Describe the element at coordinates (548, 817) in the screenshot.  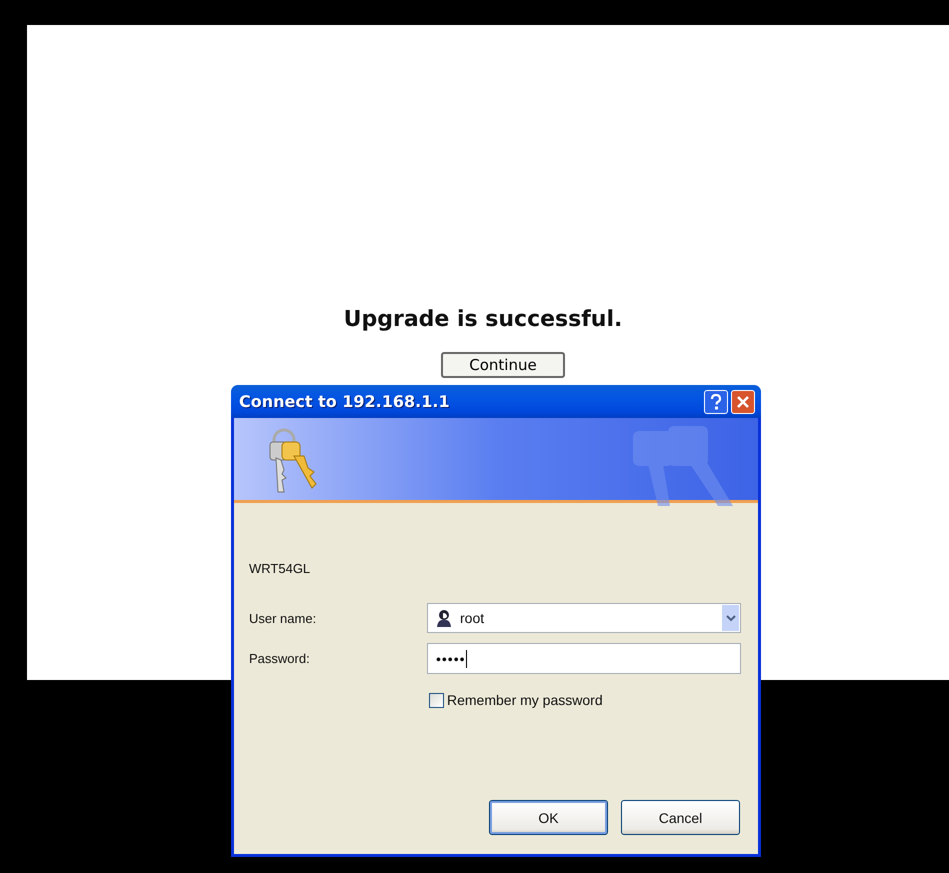
I see `ok-button: OK` at that location.